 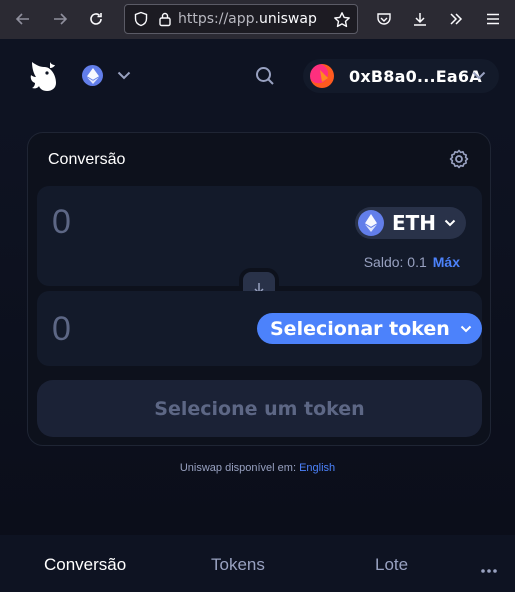 What do you see at coordinates (489, 567) in the screenshot?
I see `more-icon` at bounding box center [489, 567].